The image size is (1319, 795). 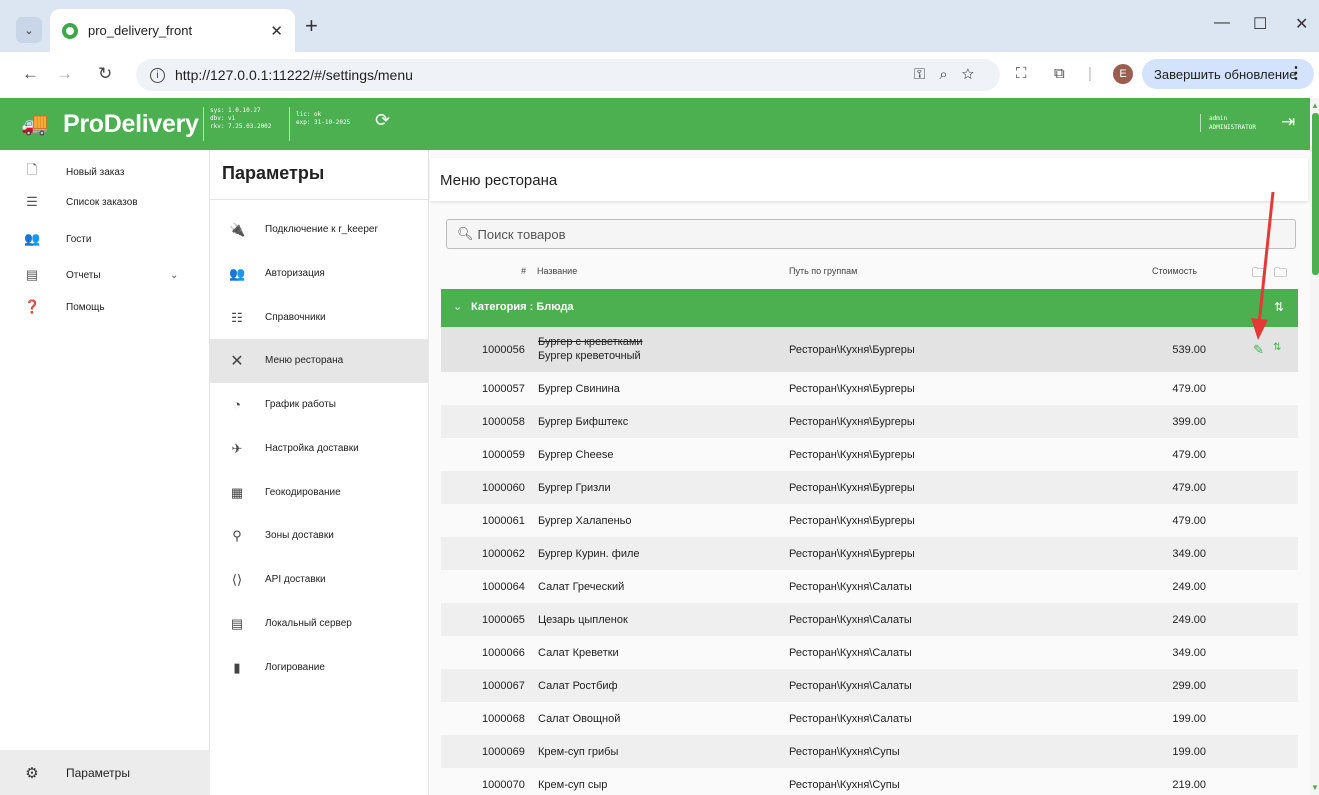 I want to click on bookmark-star-icon: ☆, so click(x=975, y=74).